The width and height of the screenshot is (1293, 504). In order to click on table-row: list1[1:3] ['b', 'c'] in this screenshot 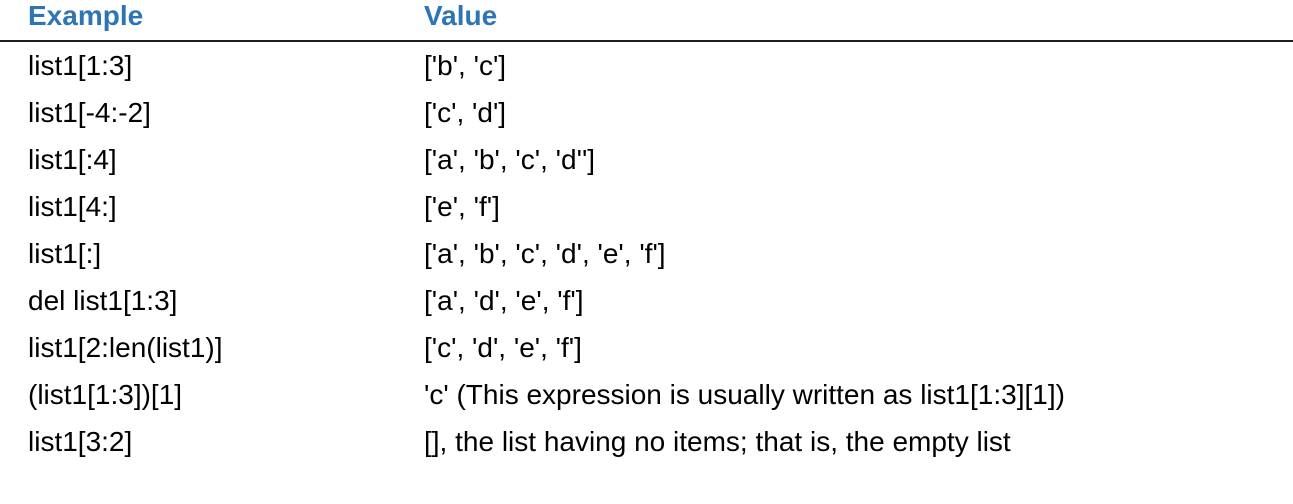, I will do `click(646, 67)`.